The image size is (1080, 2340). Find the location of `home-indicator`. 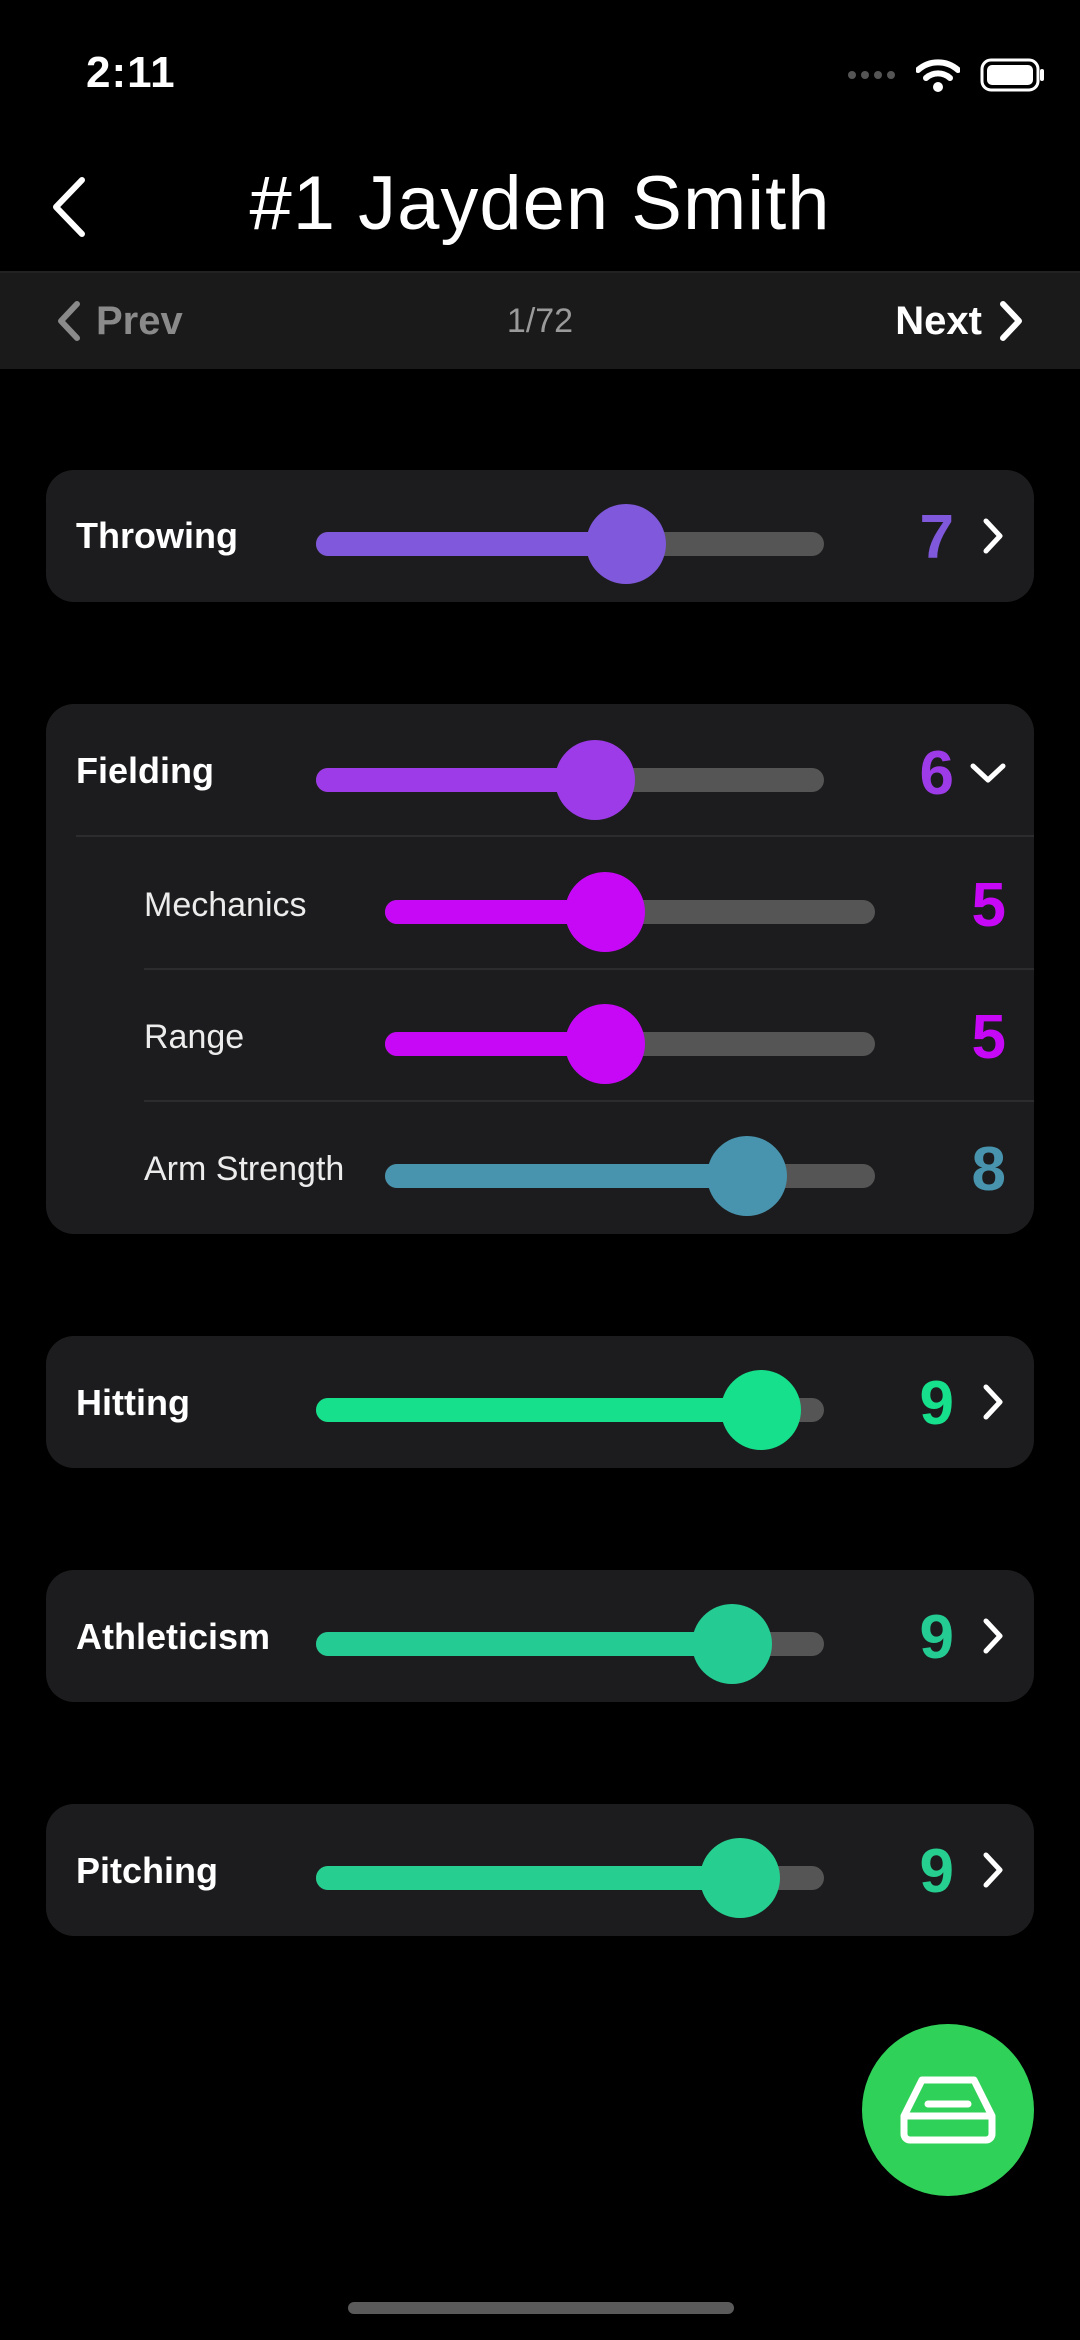

home-indicator is located at coordinates (541, 2308).